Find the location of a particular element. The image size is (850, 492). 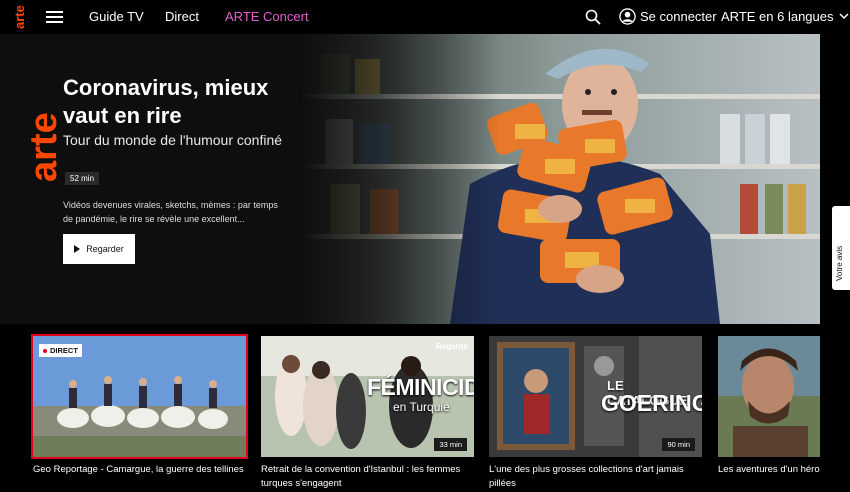

nav-arte-concert: ARTE Concert is located at coordinates (267, 16).